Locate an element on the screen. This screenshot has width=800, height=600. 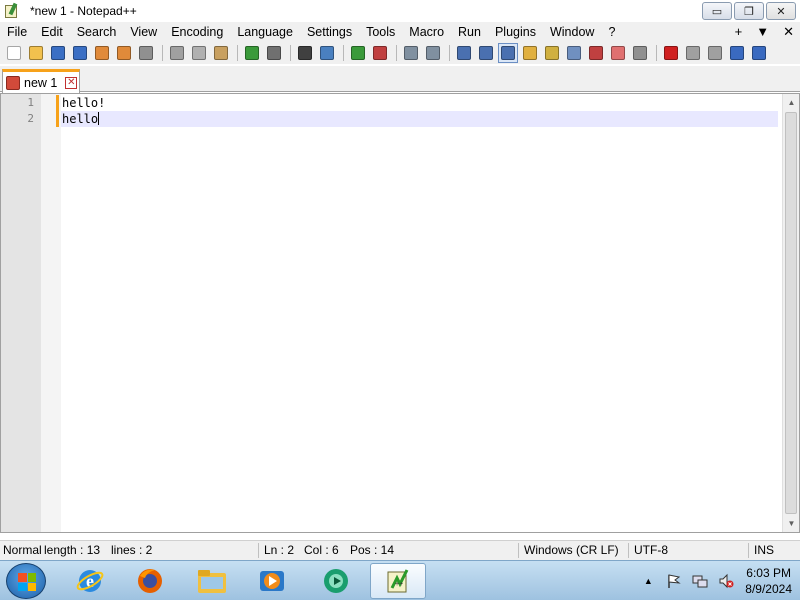
save-all-button is located at coordinates (80, 53).